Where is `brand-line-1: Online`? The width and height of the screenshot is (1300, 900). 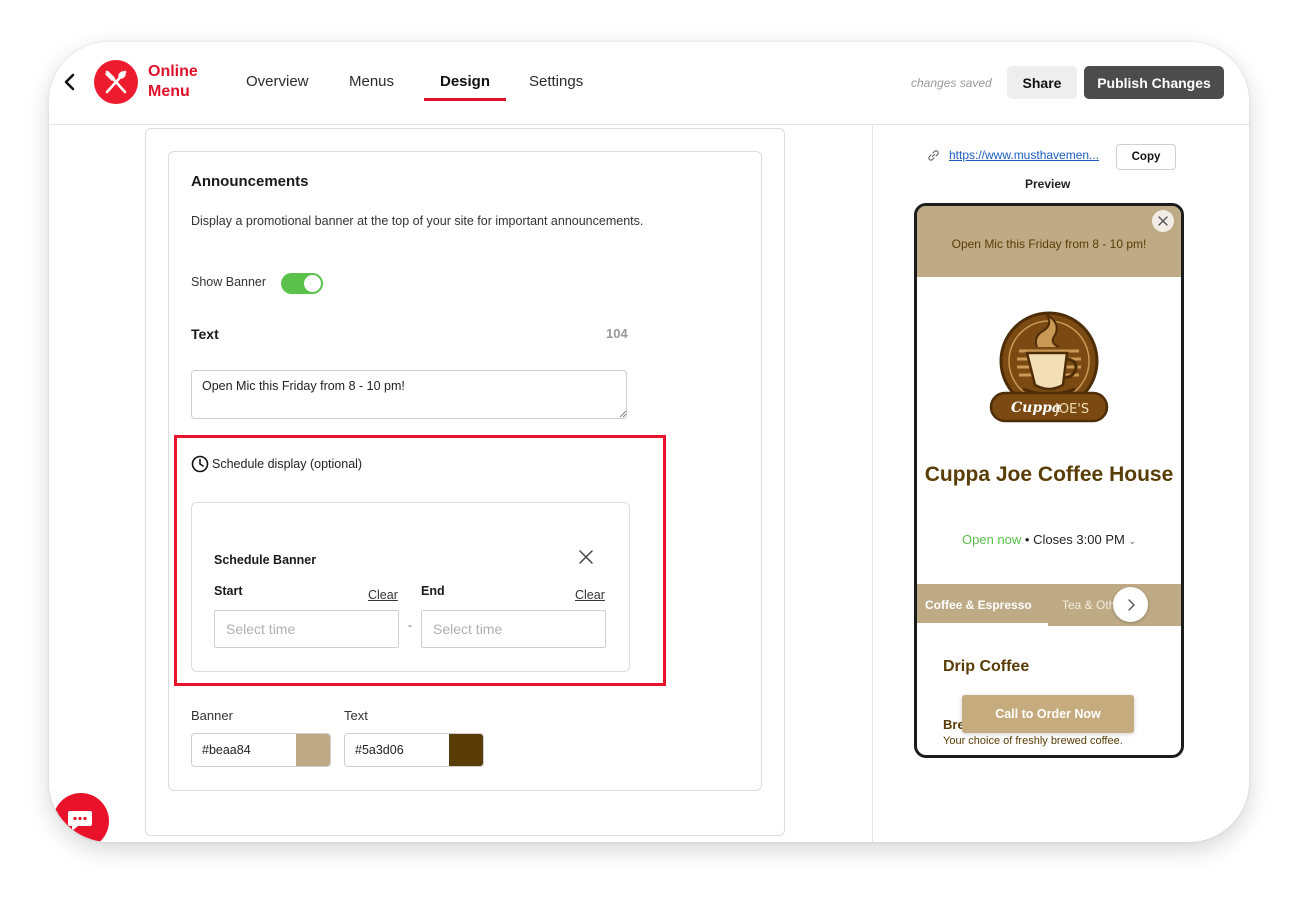 brand-line-1: Online is located at coordinates (173, 71).